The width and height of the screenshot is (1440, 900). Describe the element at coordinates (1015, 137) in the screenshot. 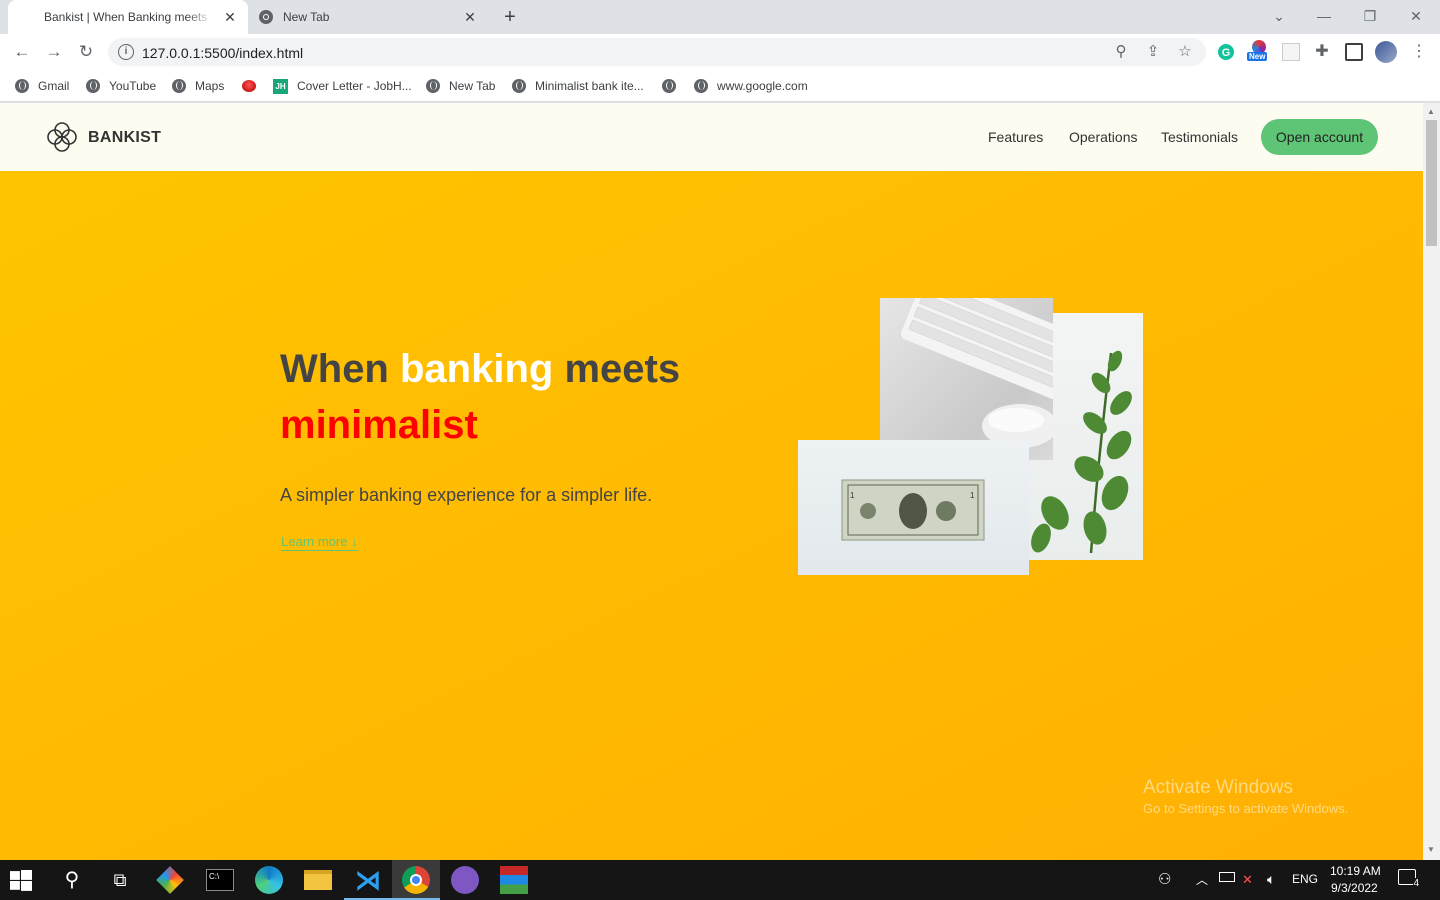

I see `nav-features: Features` at that location.